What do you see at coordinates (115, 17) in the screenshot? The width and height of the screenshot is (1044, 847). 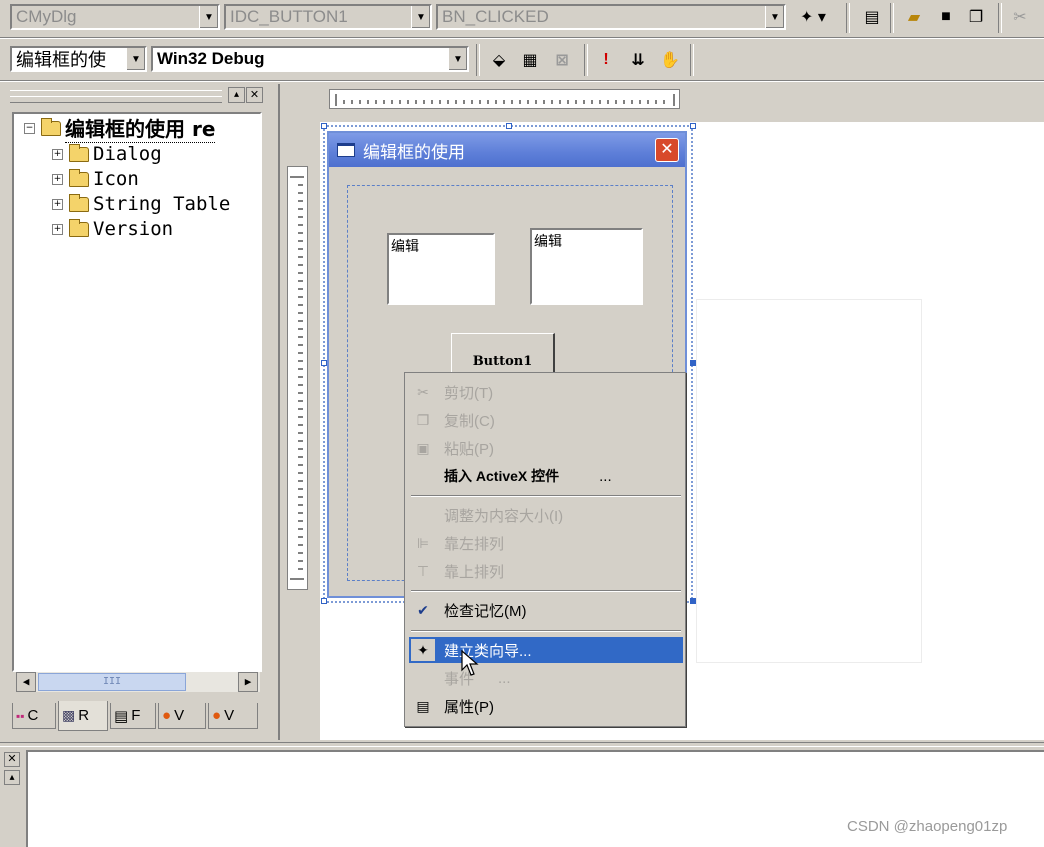 I see `class-combo: CMyDlg ▼` at bounding box center [115, 17].